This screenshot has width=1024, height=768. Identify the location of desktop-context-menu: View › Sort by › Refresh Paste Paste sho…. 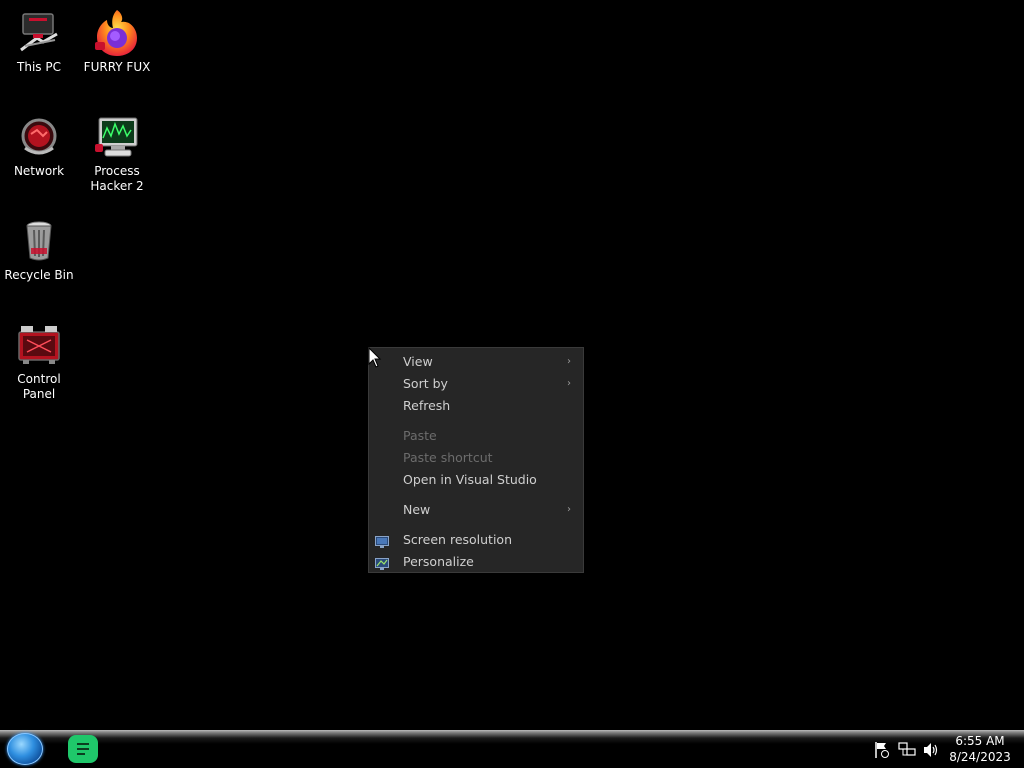
(476, 460).